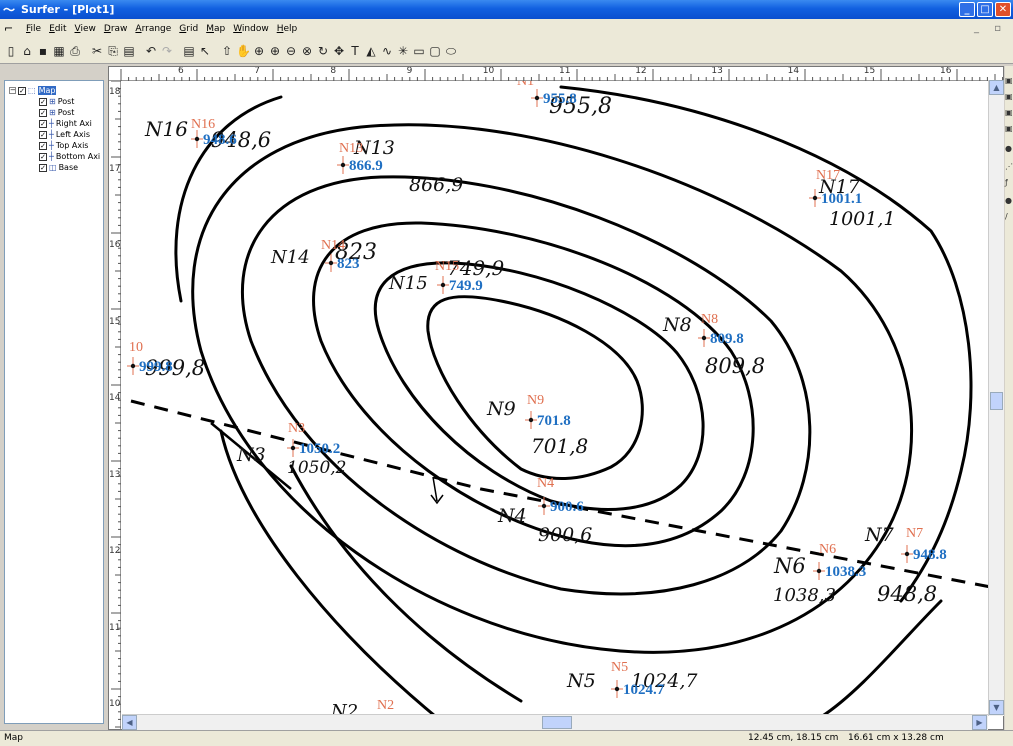 The width and height of the screenshot is (1013, 746). Describe the element at coordinates (259, 51) in the screenshot. I see `zoom-in-icon: ⊕` at that location.